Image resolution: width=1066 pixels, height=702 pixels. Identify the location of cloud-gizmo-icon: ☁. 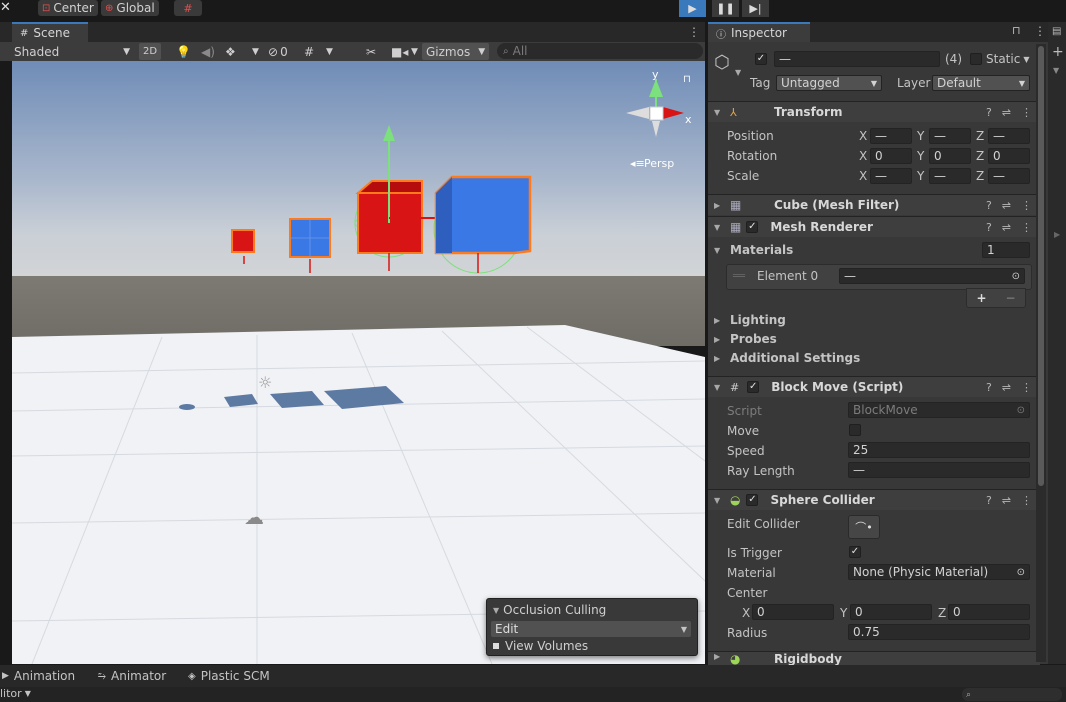
(254, 517).